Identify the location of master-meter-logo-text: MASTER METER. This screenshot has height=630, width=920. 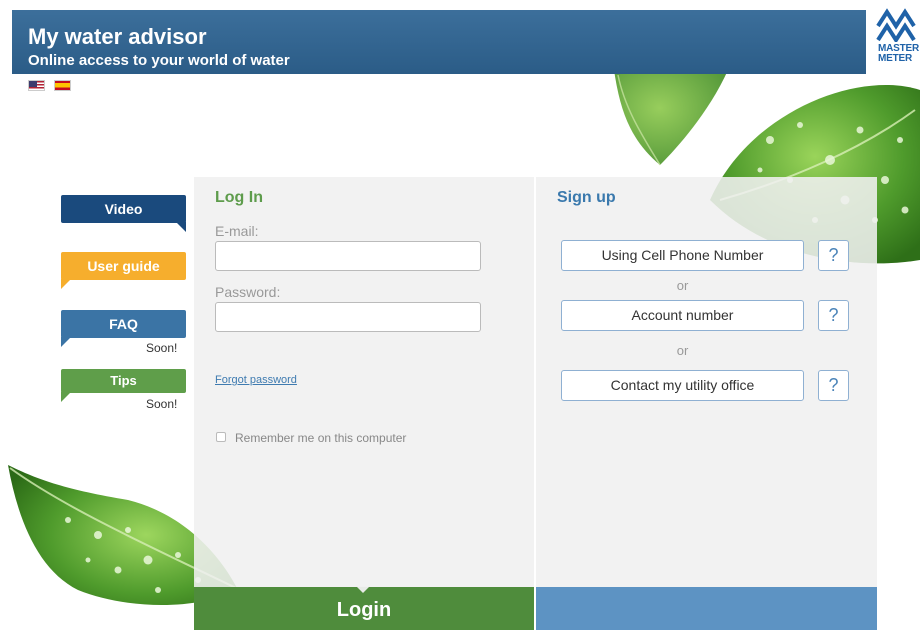
(899, 53).